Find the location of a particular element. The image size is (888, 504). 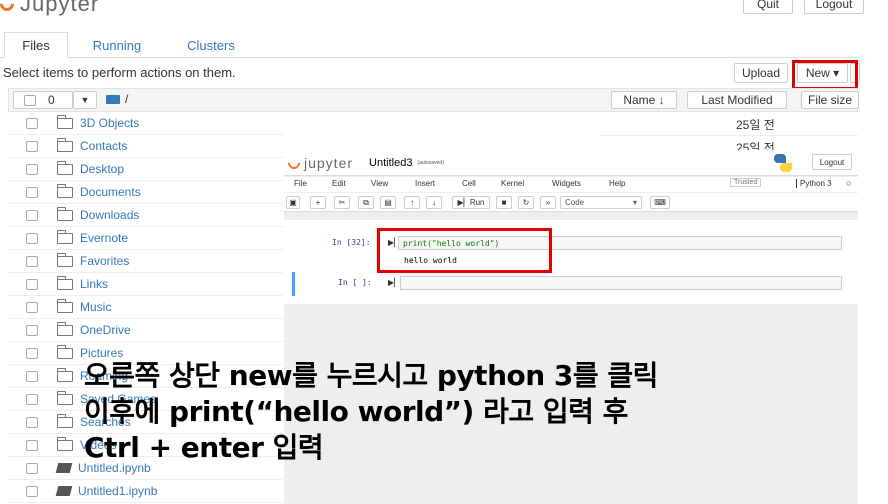

file-row: Untitled1.ipynb is located at coordinates (145, 491).